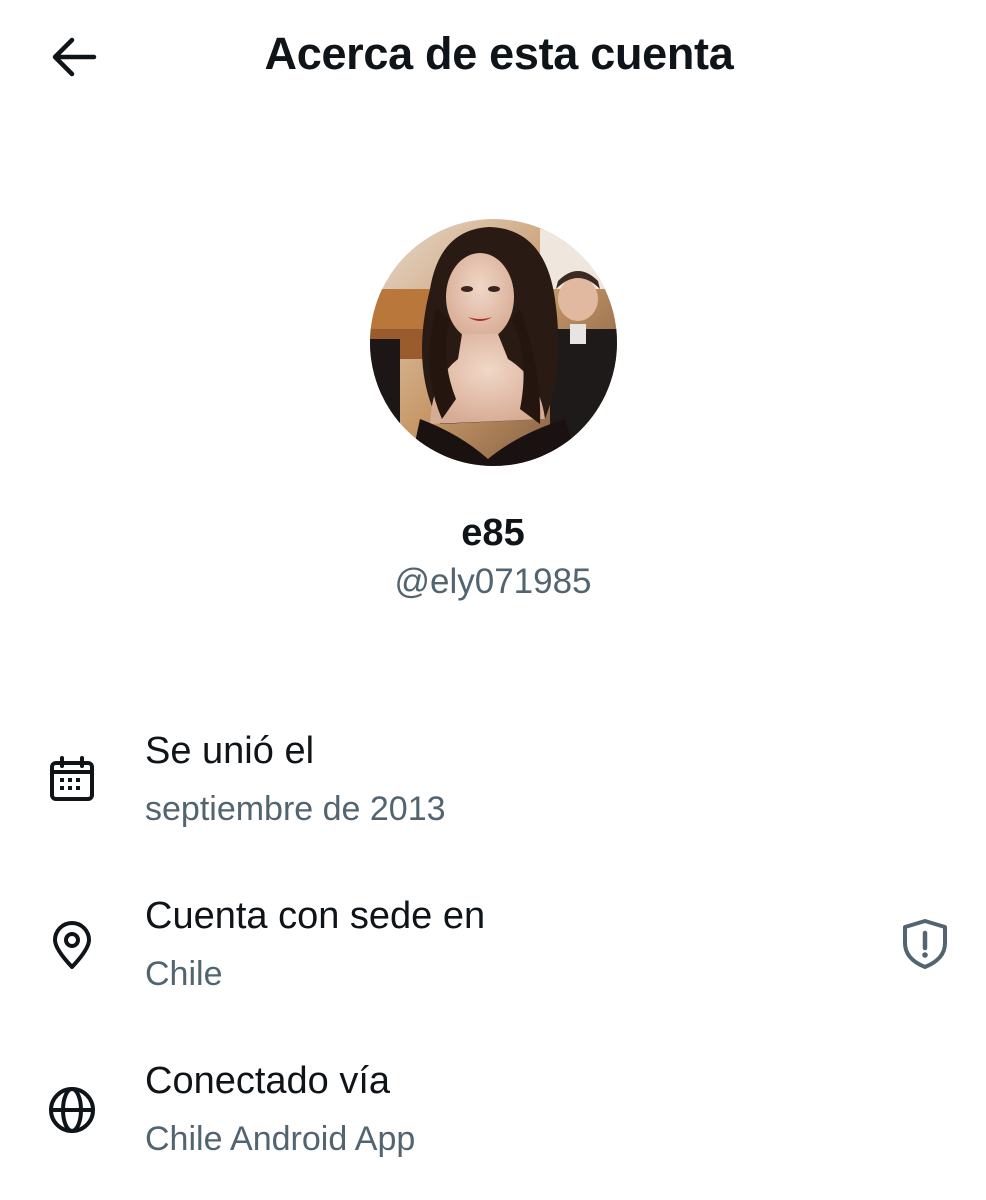 Image resolution: width=986 pixels, height=1200 pixels. Describe the element at coordinates (280, 1139) in the screenshot. I see `connected-value: Chile Android App` at that location.